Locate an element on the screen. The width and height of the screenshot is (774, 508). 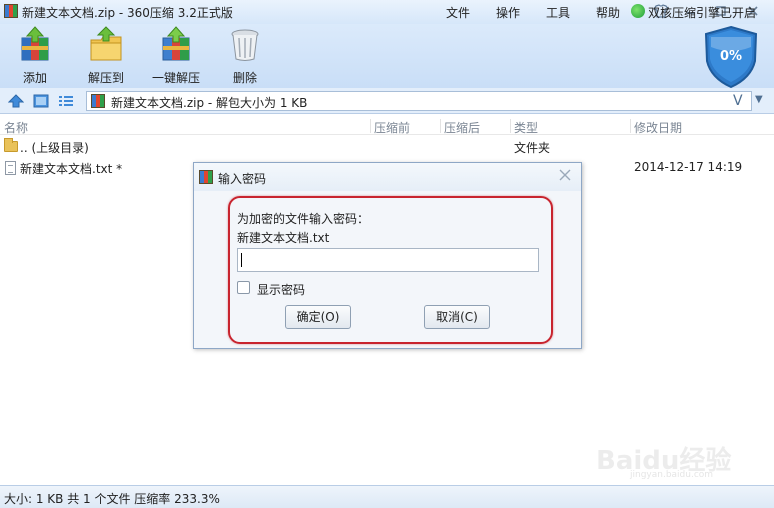
file-list-header: 名称 压缩前 压缩后 类型 修改日期 is located at coordinates (387, 126).